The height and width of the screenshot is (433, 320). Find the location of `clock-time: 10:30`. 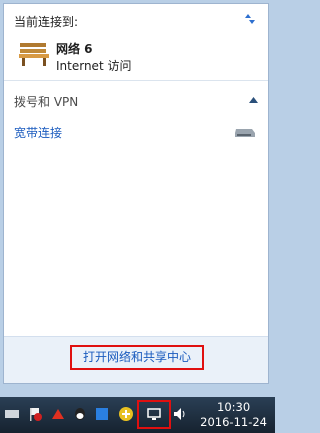

clock-time: 10:30 is located at coordinates (234, 407).